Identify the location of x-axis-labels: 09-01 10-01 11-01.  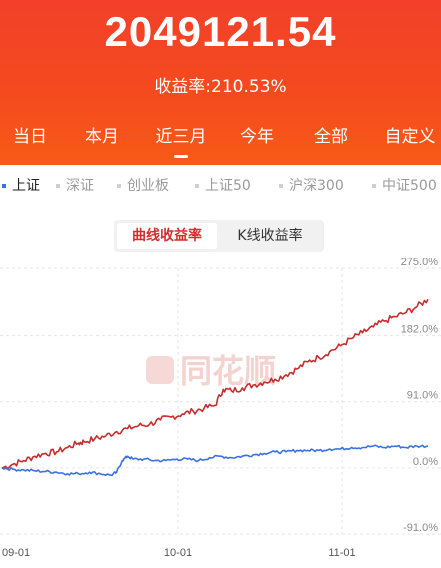
(179, 553).